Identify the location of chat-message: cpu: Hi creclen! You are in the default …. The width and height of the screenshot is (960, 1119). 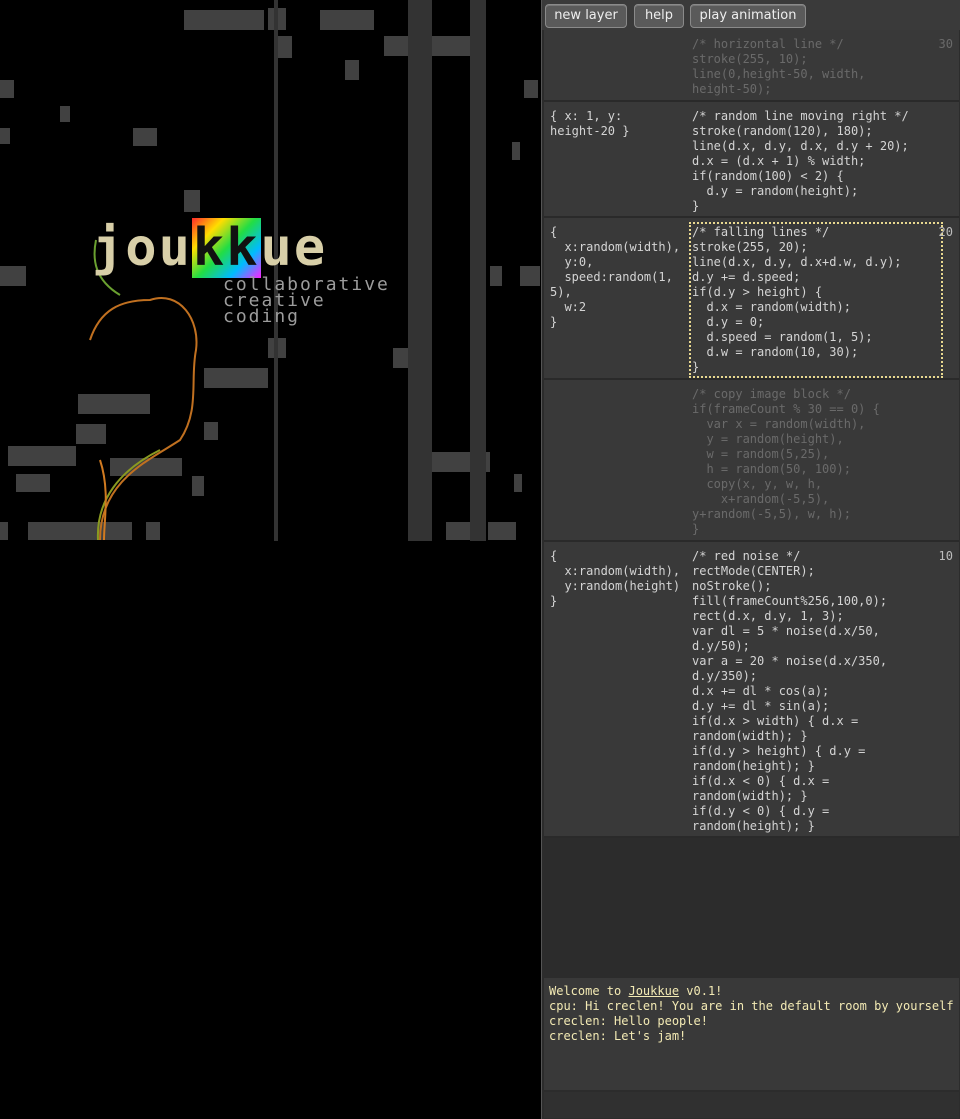
(751, 1006).